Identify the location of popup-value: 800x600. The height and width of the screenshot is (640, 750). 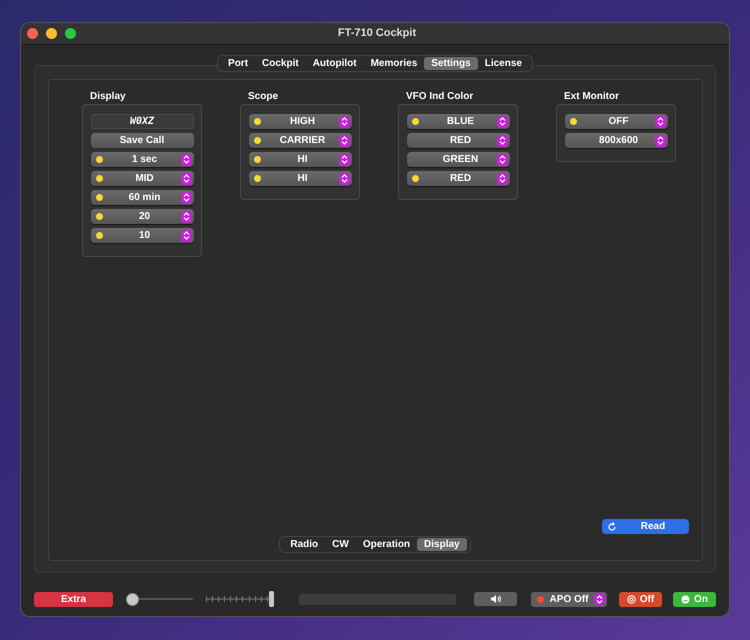
(618, 141).